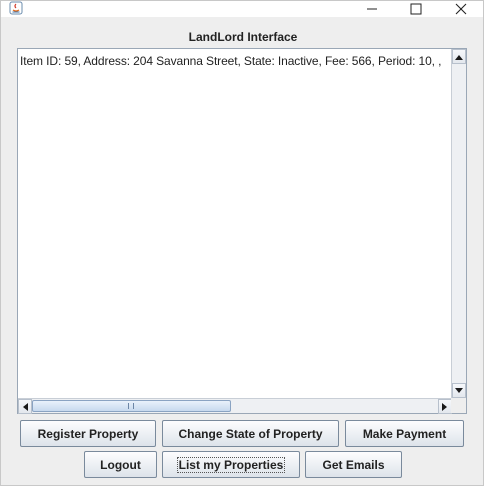 The width and height of the screenshot is (485, 487). Describe the element at coordinates (459, 390) in the screenshot. I see `scroll-down-icon` at that location.